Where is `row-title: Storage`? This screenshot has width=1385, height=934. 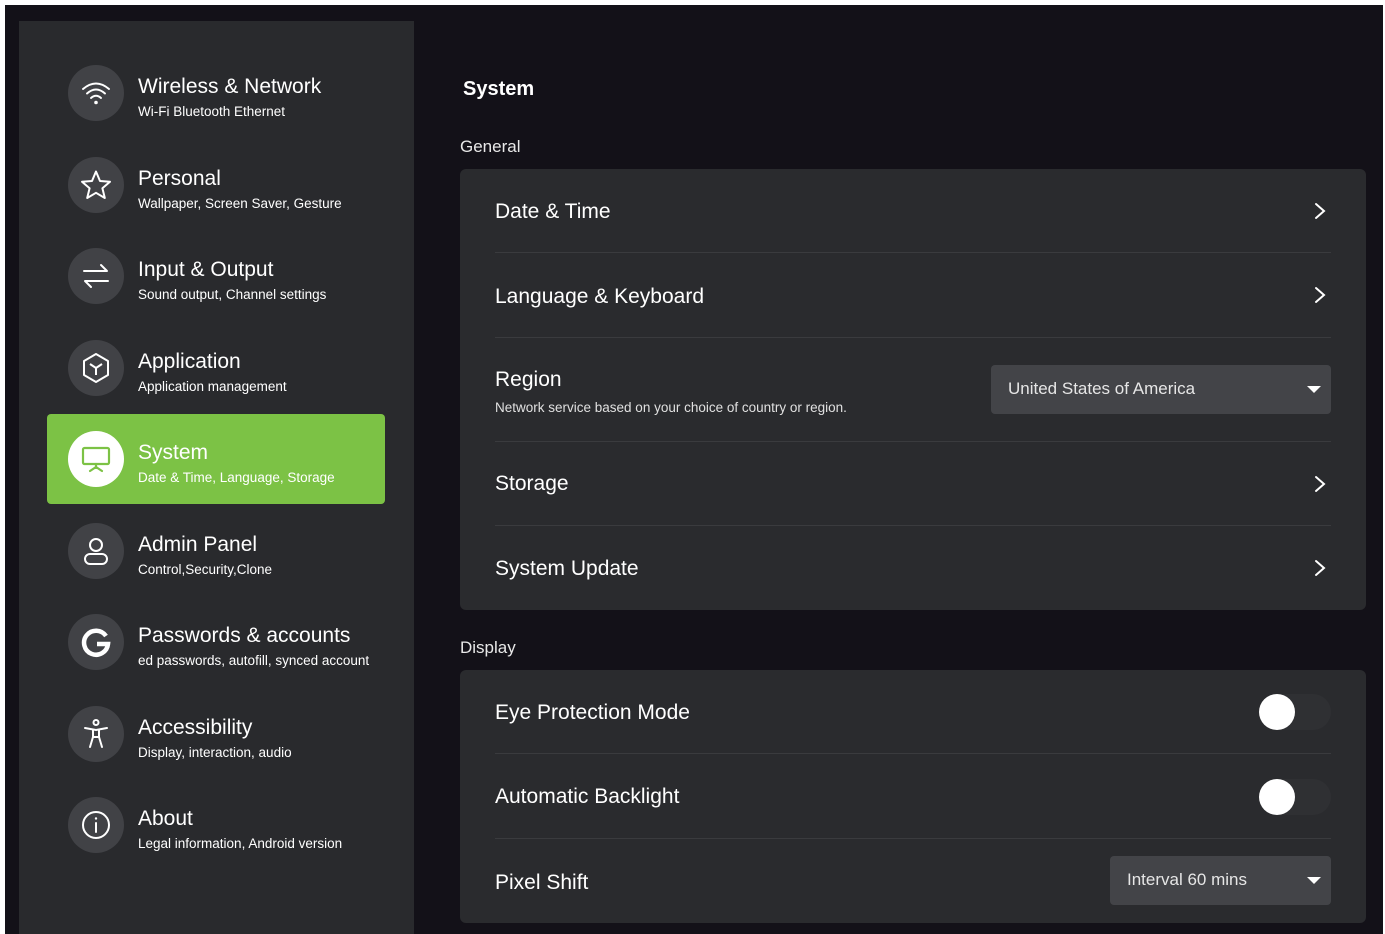
row-title: Storage is located at coordinates (532, 483).